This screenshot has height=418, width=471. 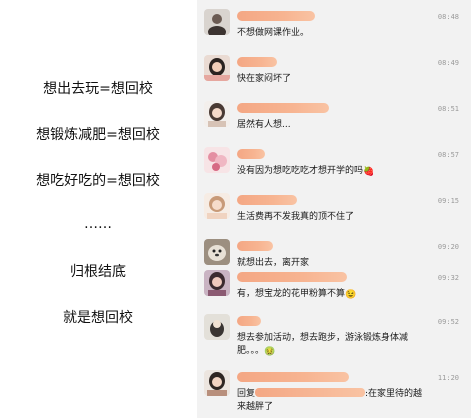 I want to click on message-text: 没有因为想吃吃吃才想开学的吗🍓, so click(x=349, y=171).